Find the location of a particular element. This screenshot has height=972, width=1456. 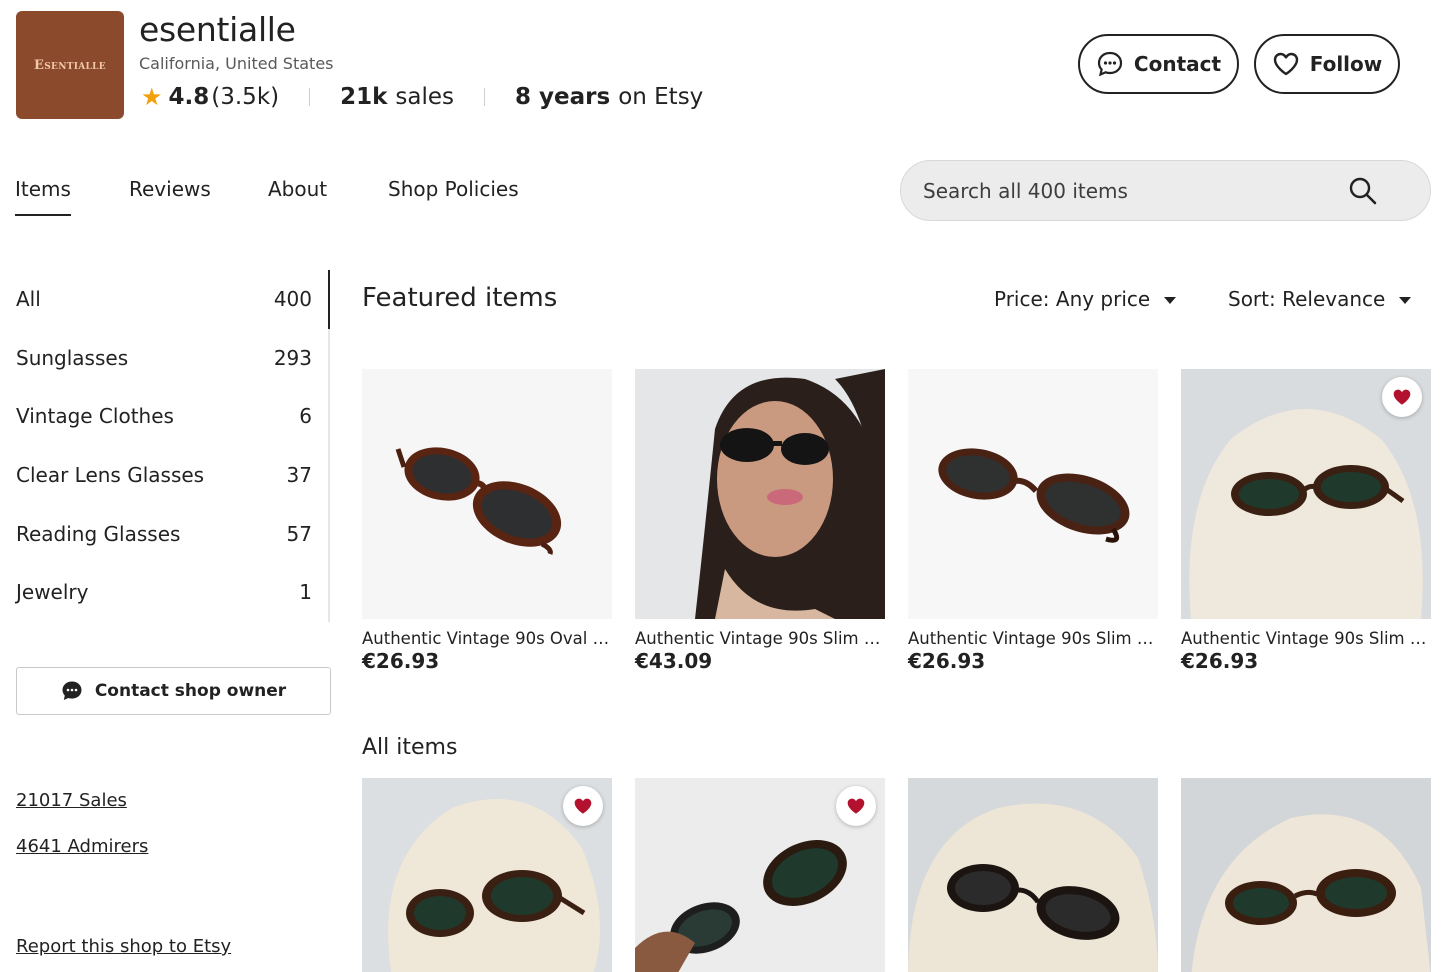

category-vintage-clothes: Vintage Clothes 6 is located at coordinates (172, 416).